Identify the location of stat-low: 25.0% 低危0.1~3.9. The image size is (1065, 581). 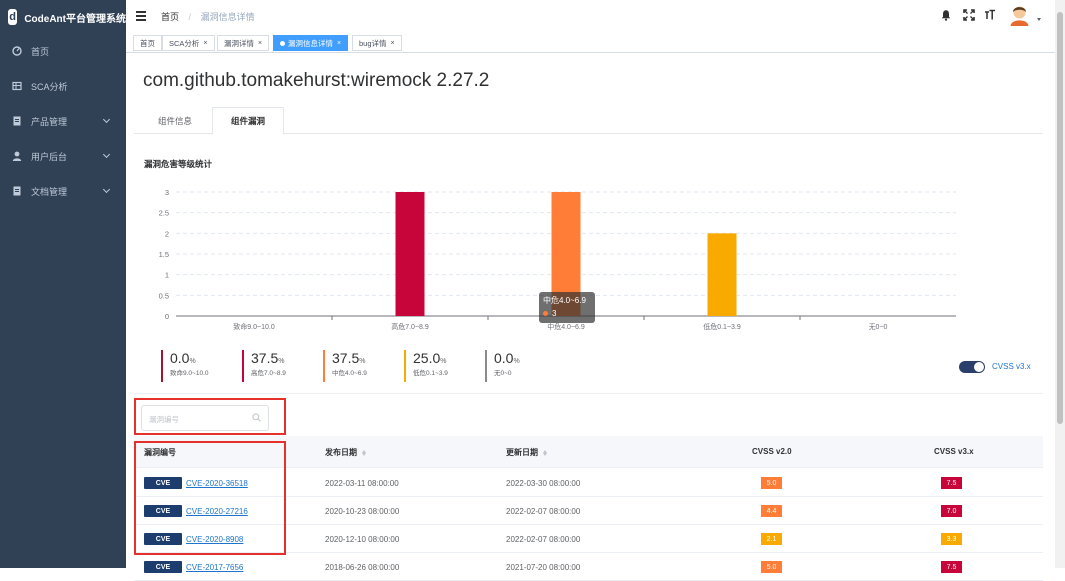
(426, 366).